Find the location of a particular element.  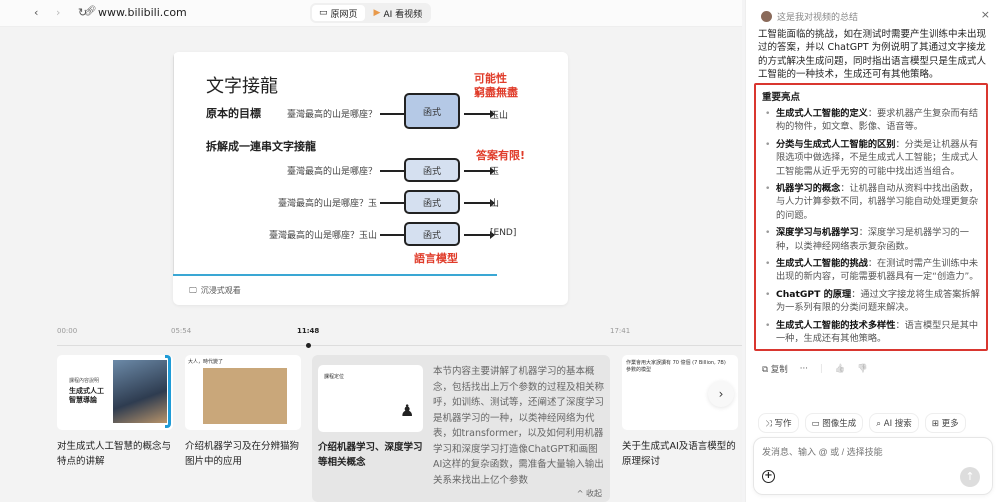

chip-image-gen: ▭ 图像生成 is located at coordinates (834, 423).